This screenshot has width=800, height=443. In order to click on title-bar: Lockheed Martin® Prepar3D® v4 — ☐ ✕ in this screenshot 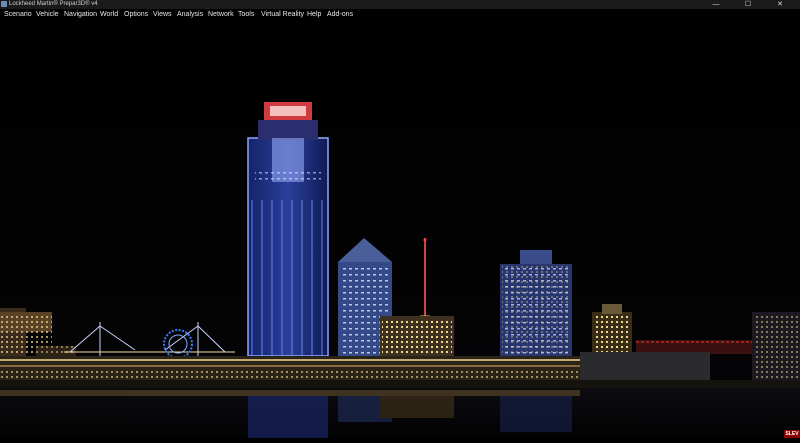, I will do `click(400, 4)`.